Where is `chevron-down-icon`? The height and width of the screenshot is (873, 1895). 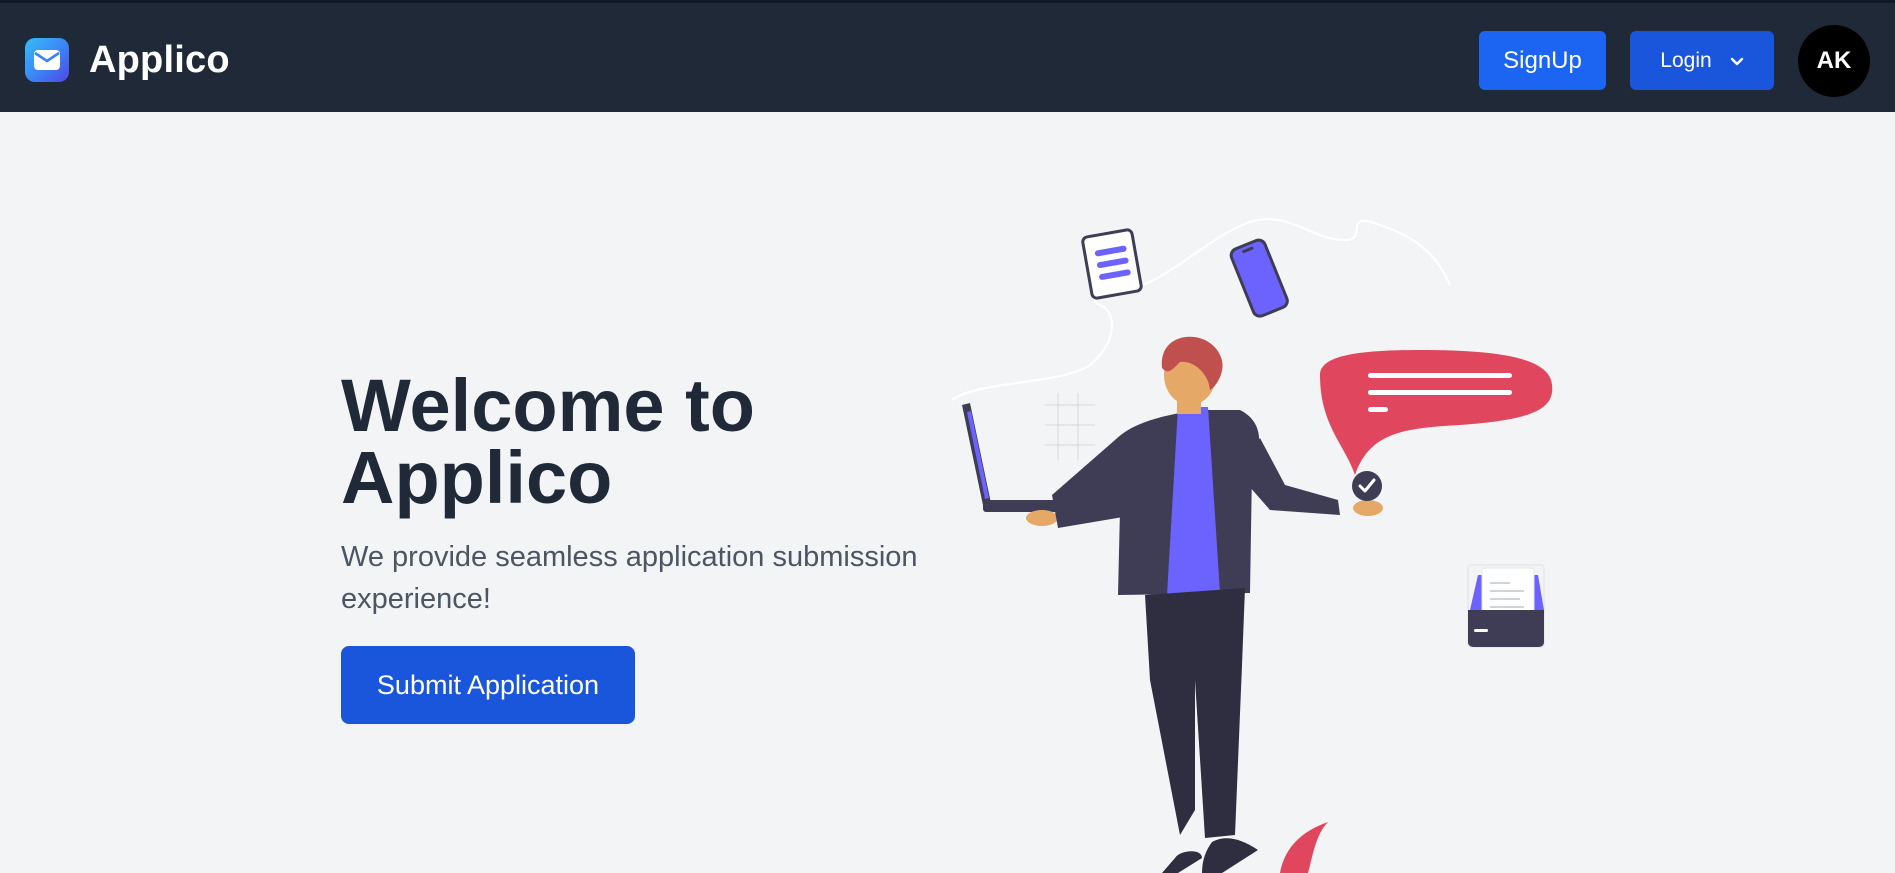 chevron-down-icon is located at coordinates (1737, 61).